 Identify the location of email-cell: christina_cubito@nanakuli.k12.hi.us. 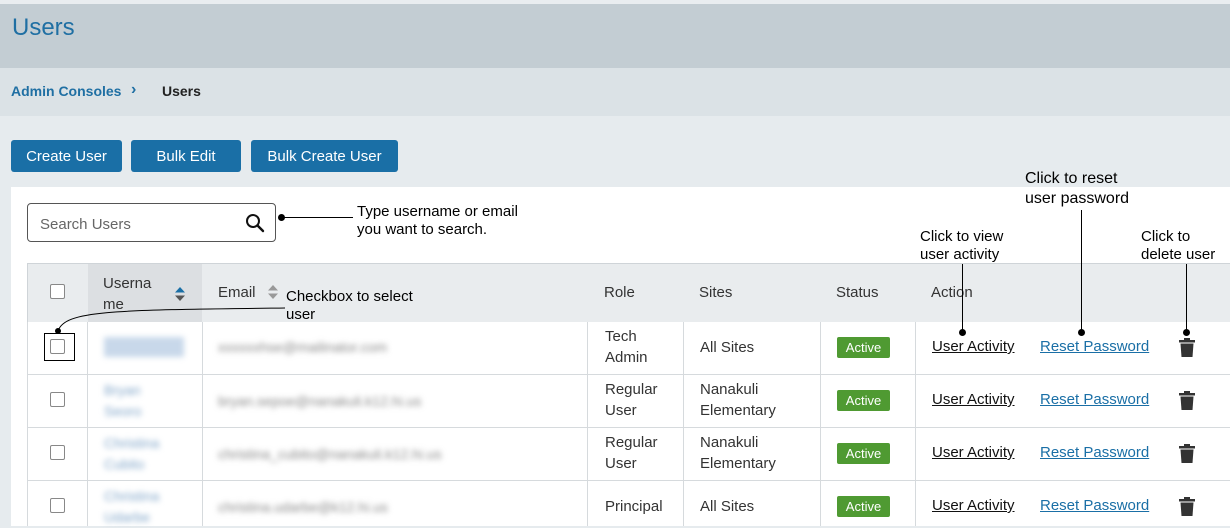
(330, 454).